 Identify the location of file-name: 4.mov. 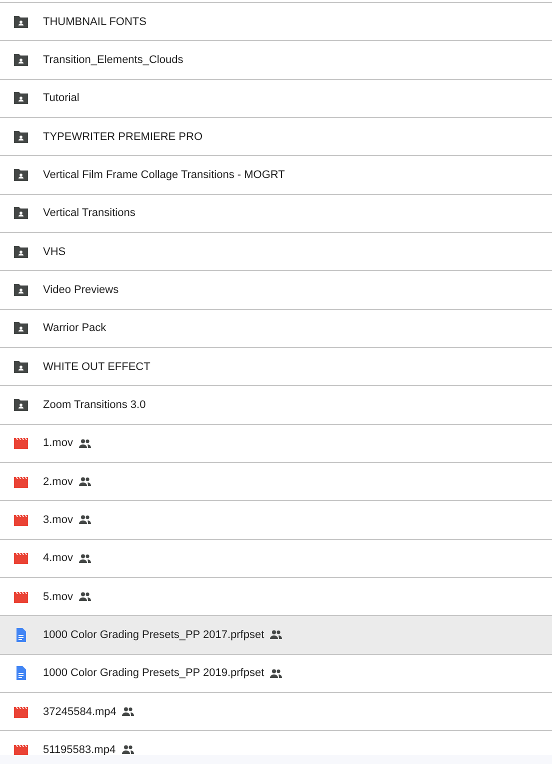
(58, 558).